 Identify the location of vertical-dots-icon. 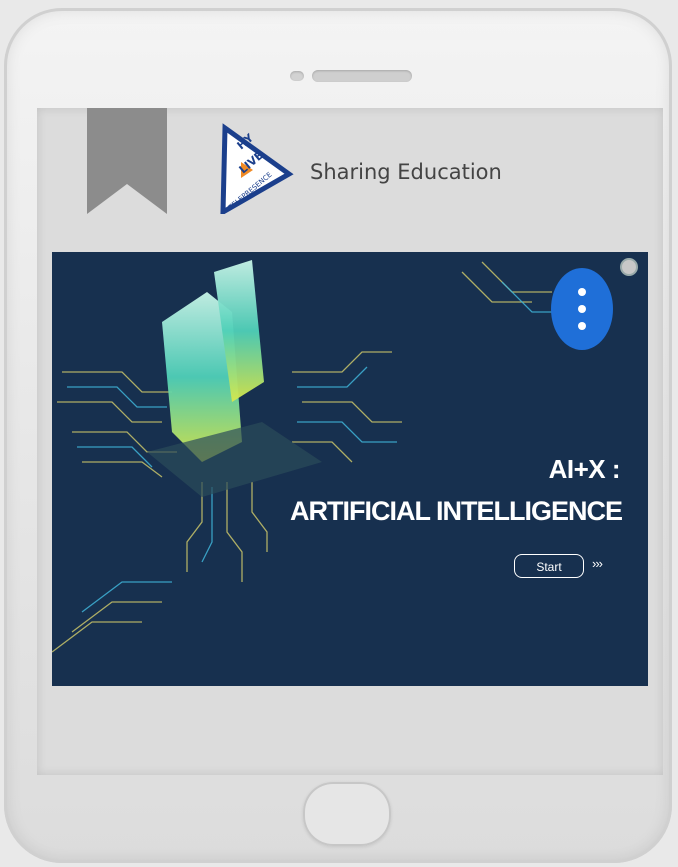
(582, 292).